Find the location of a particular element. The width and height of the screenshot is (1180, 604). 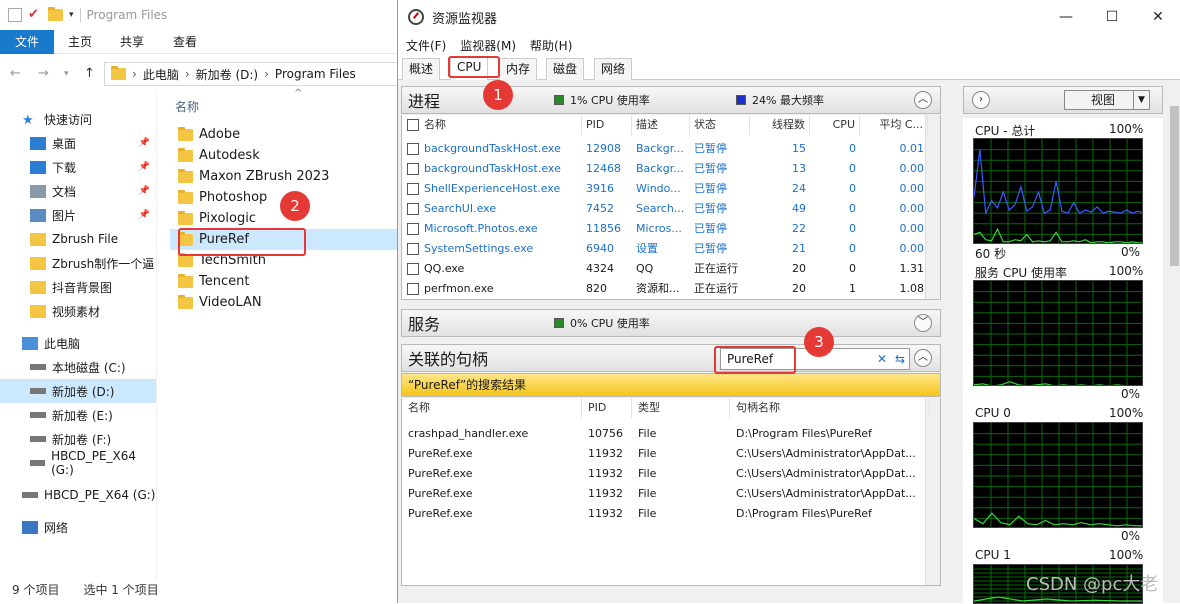

breadcrumb-drive: 新加卷 (D:) is located at coordinates (227, 74).